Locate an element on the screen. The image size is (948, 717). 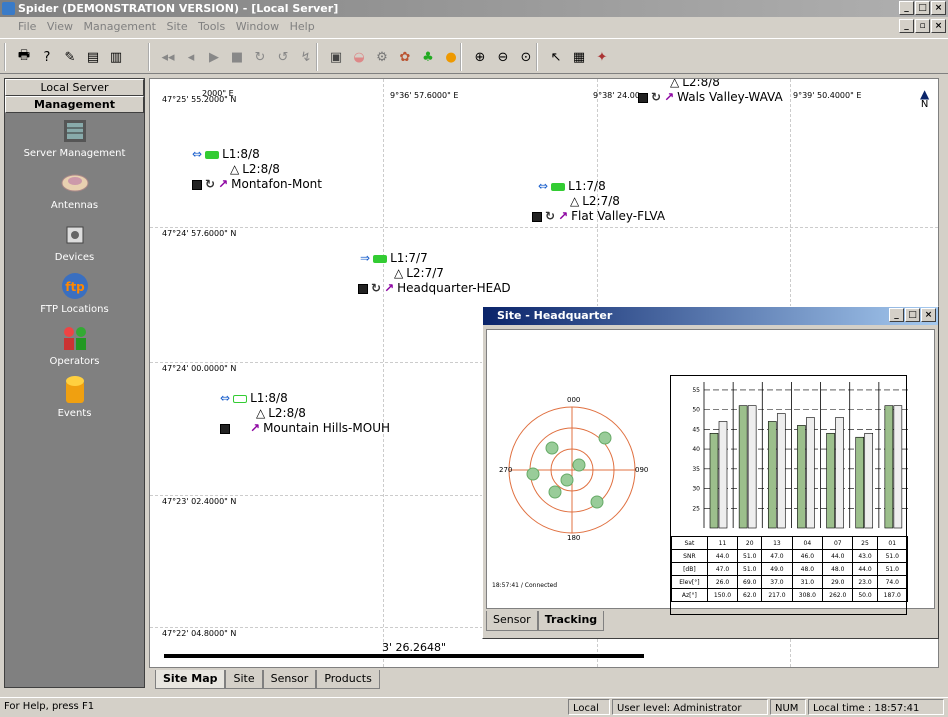
operators-icon: ♣ is located at coordinates (428, 57).